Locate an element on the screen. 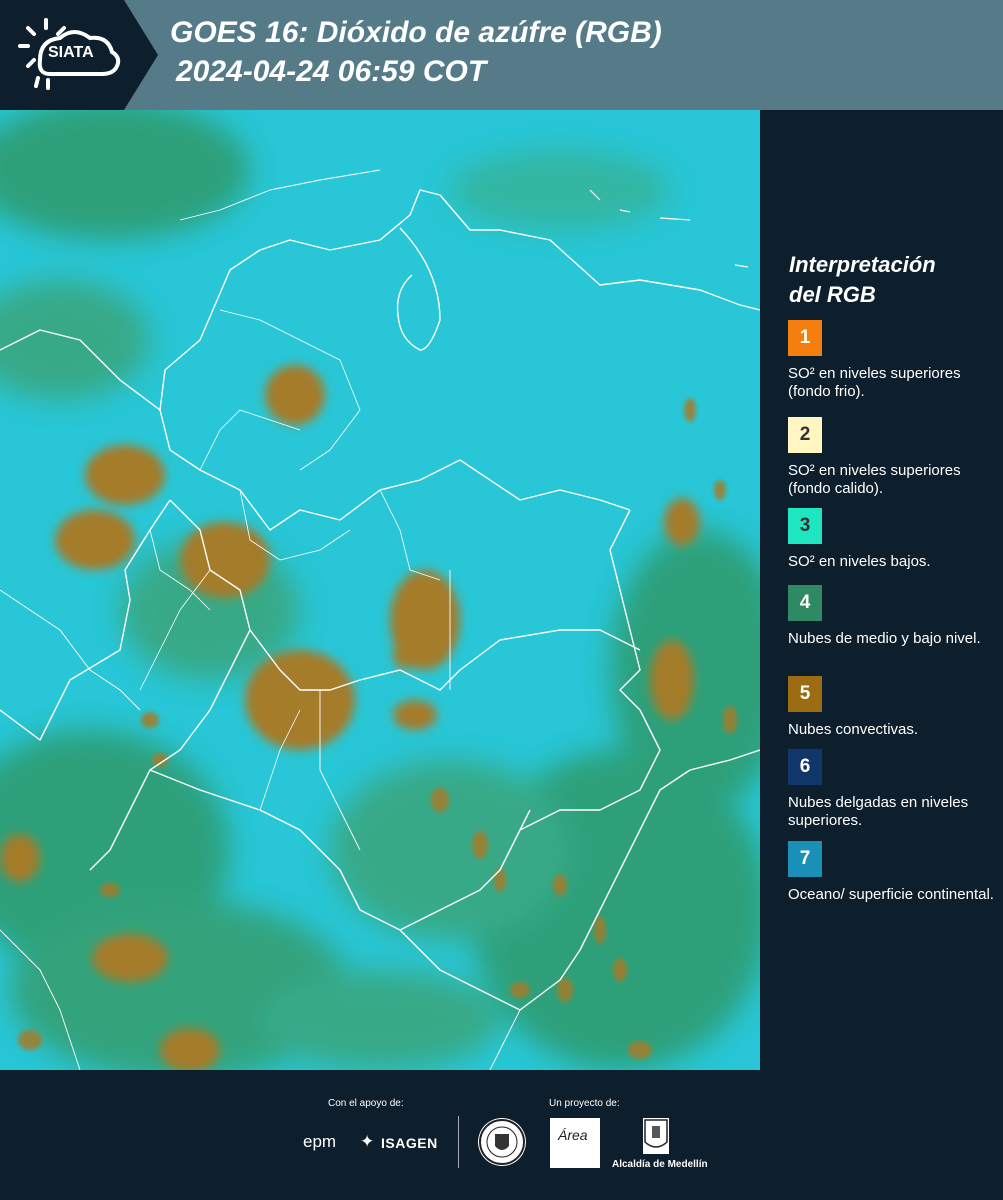 The height and width of the screenshot is (1200, 1003). legend-number-4: 4 is located at coordinates (805, 602).